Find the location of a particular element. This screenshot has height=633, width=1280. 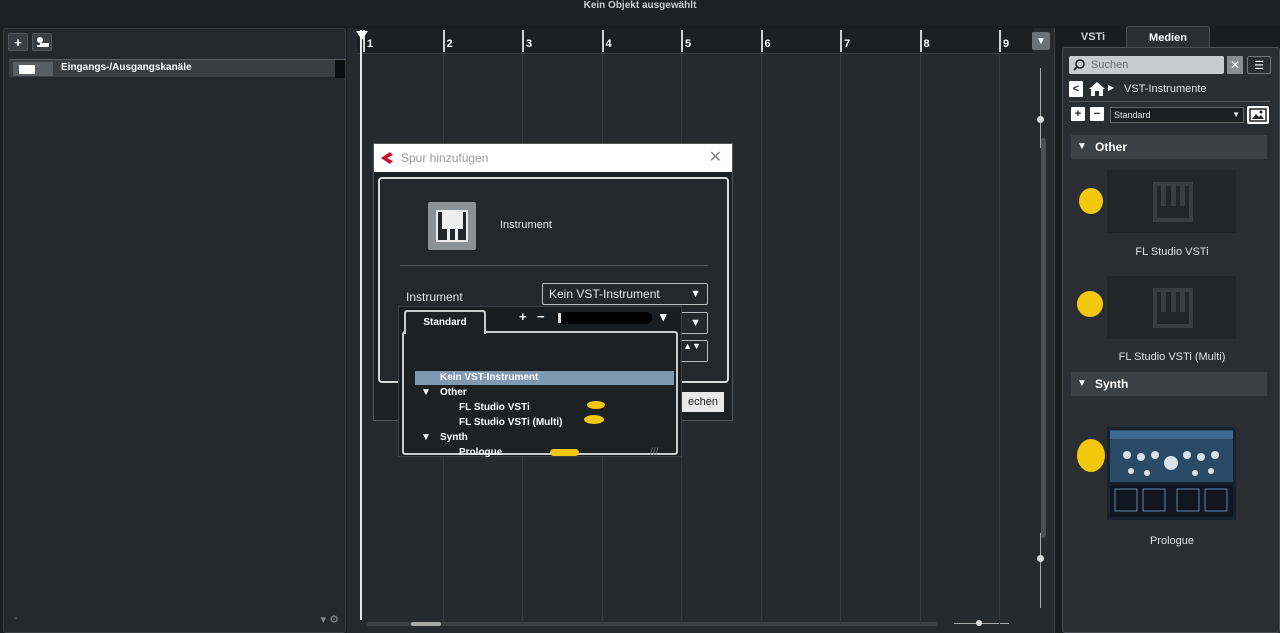

list-item: Synth is located at coordinates (454, 437).